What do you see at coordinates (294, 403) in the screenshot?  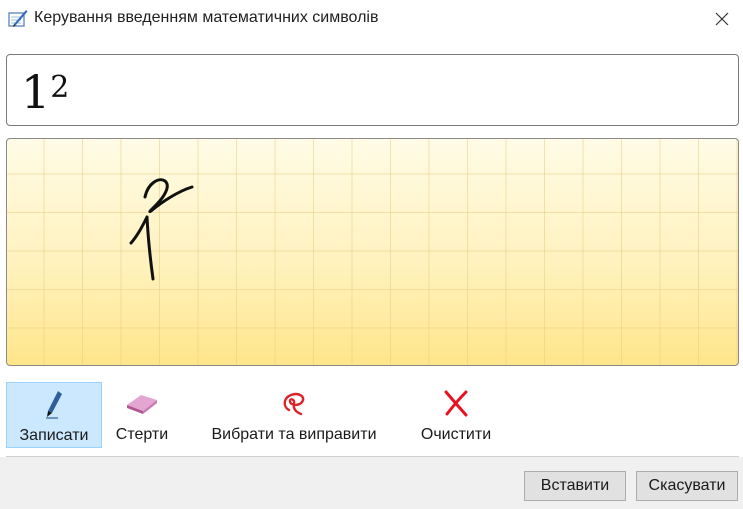 I see `lasso-icon` at bounding box center [294, 403].